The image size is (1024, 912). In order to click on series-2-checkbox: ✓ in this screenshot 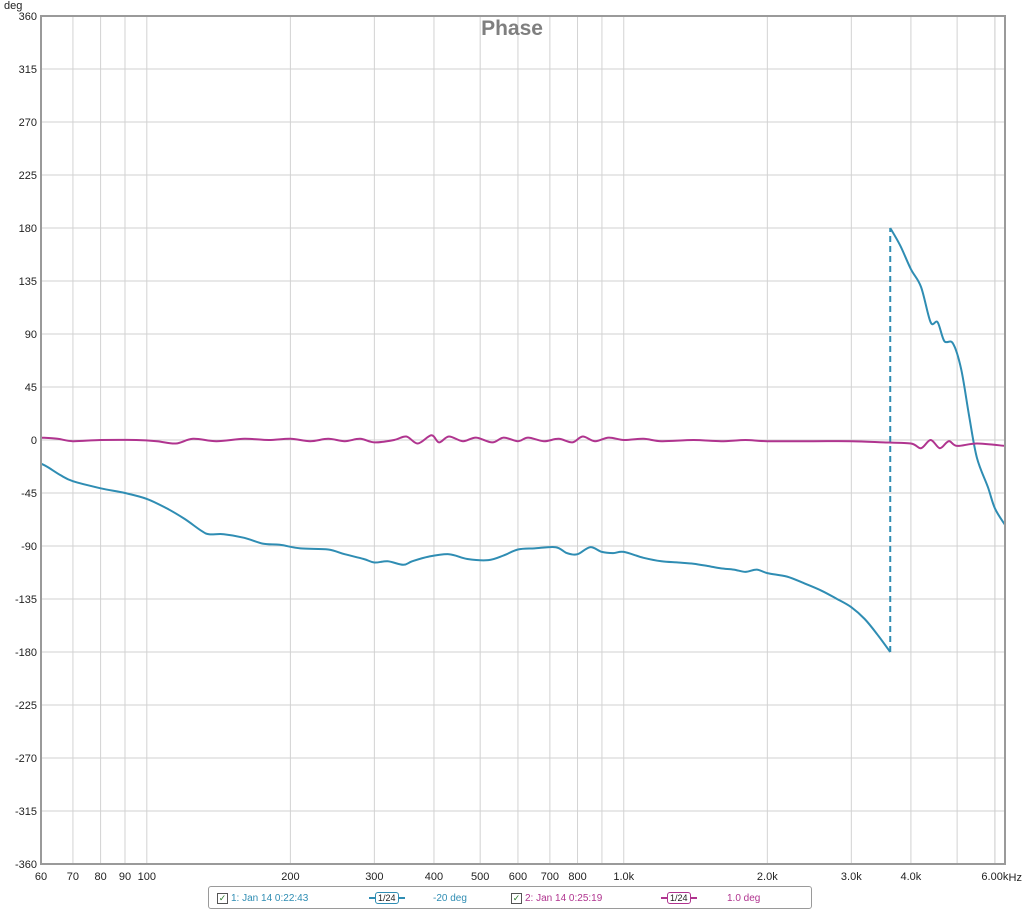, I will do `click(516, 898)`.